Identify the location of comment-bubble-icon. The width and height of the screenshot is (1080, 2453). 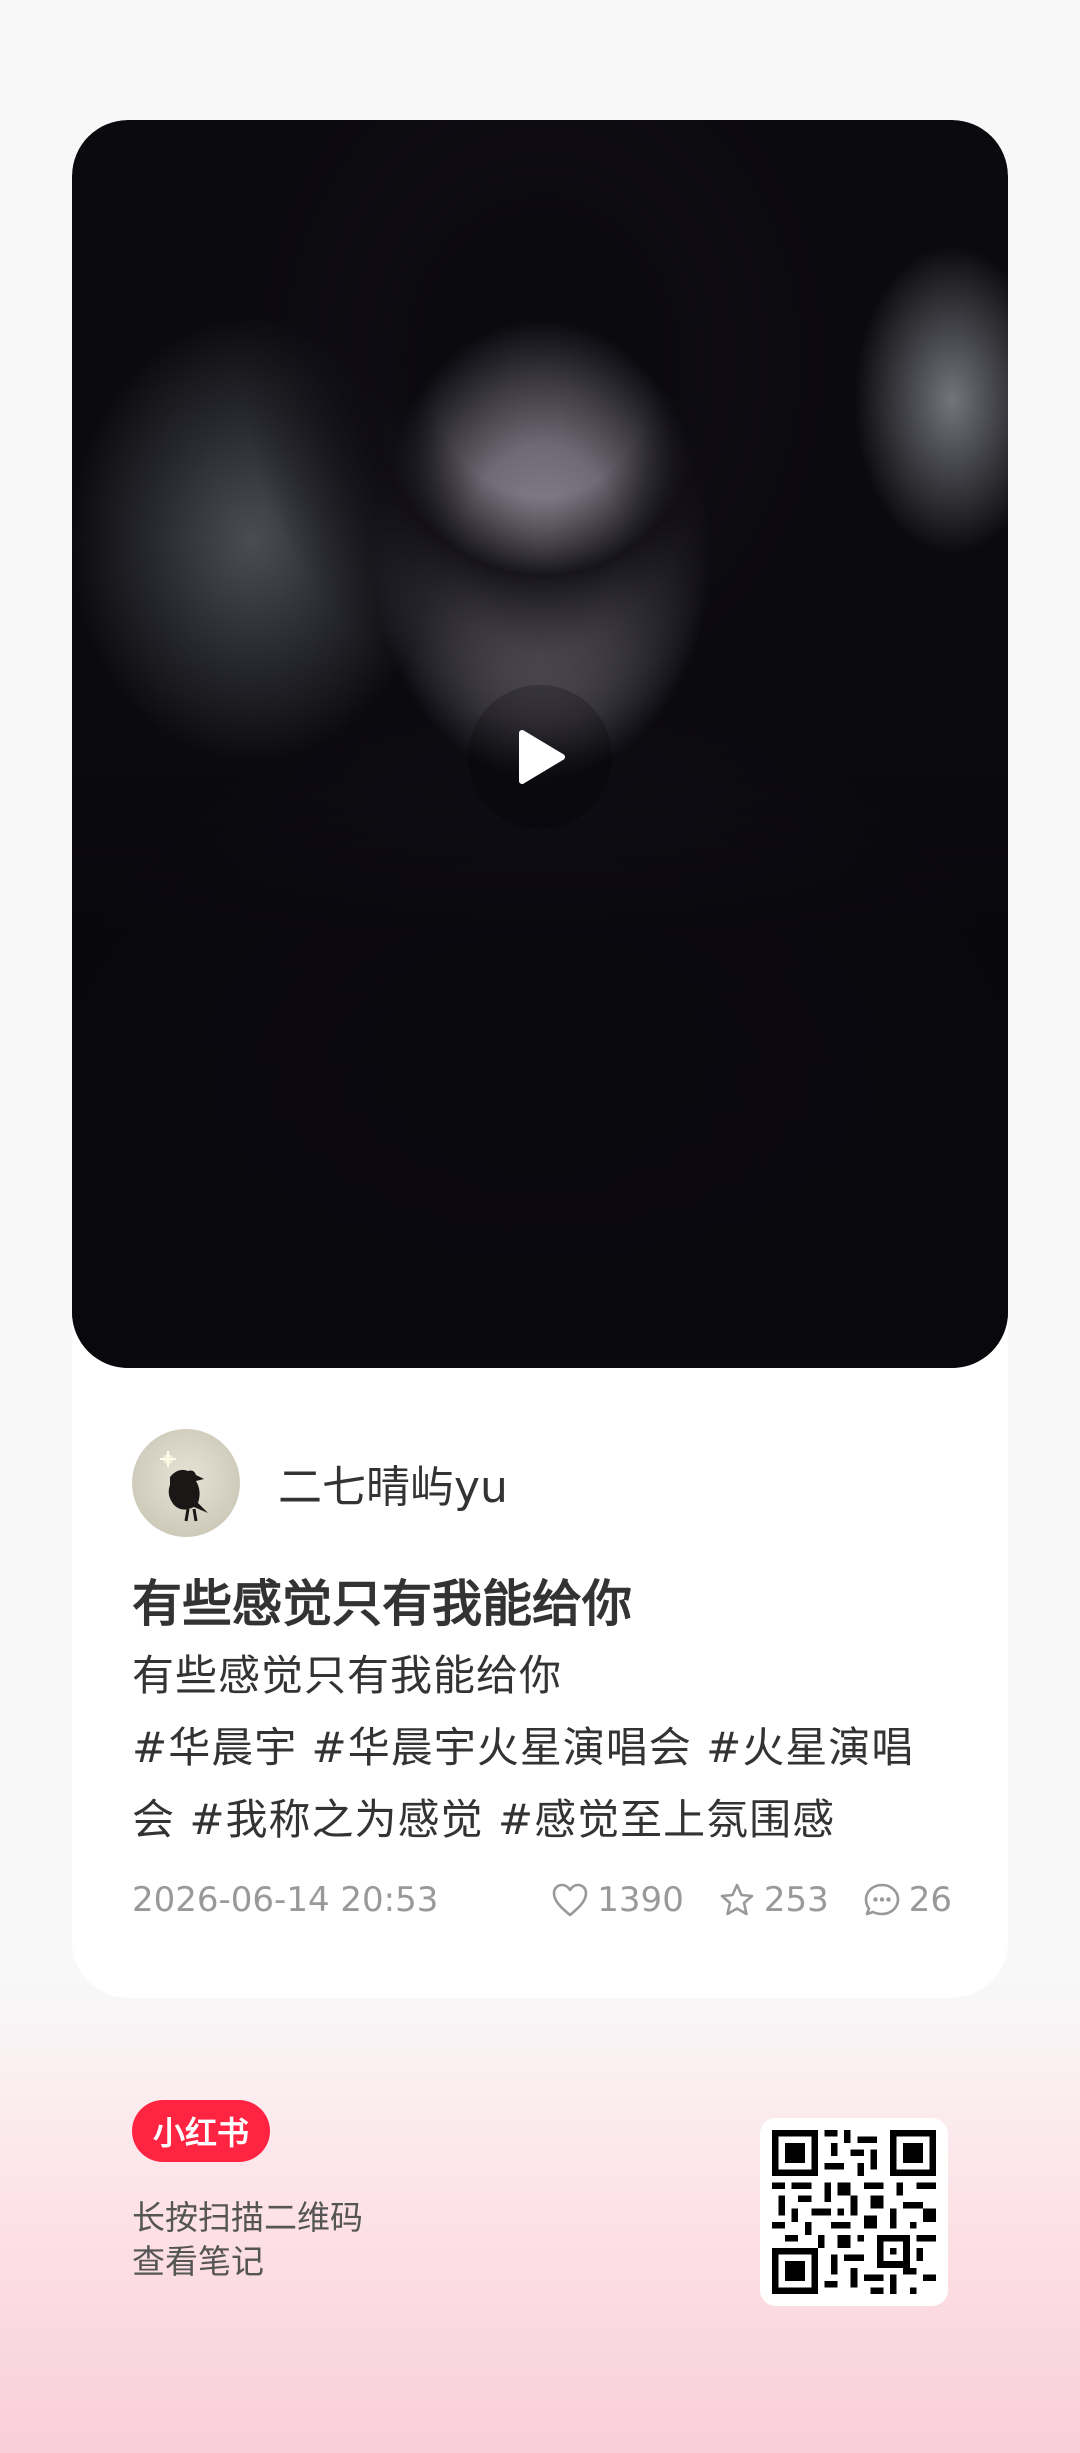
(882, 1899).